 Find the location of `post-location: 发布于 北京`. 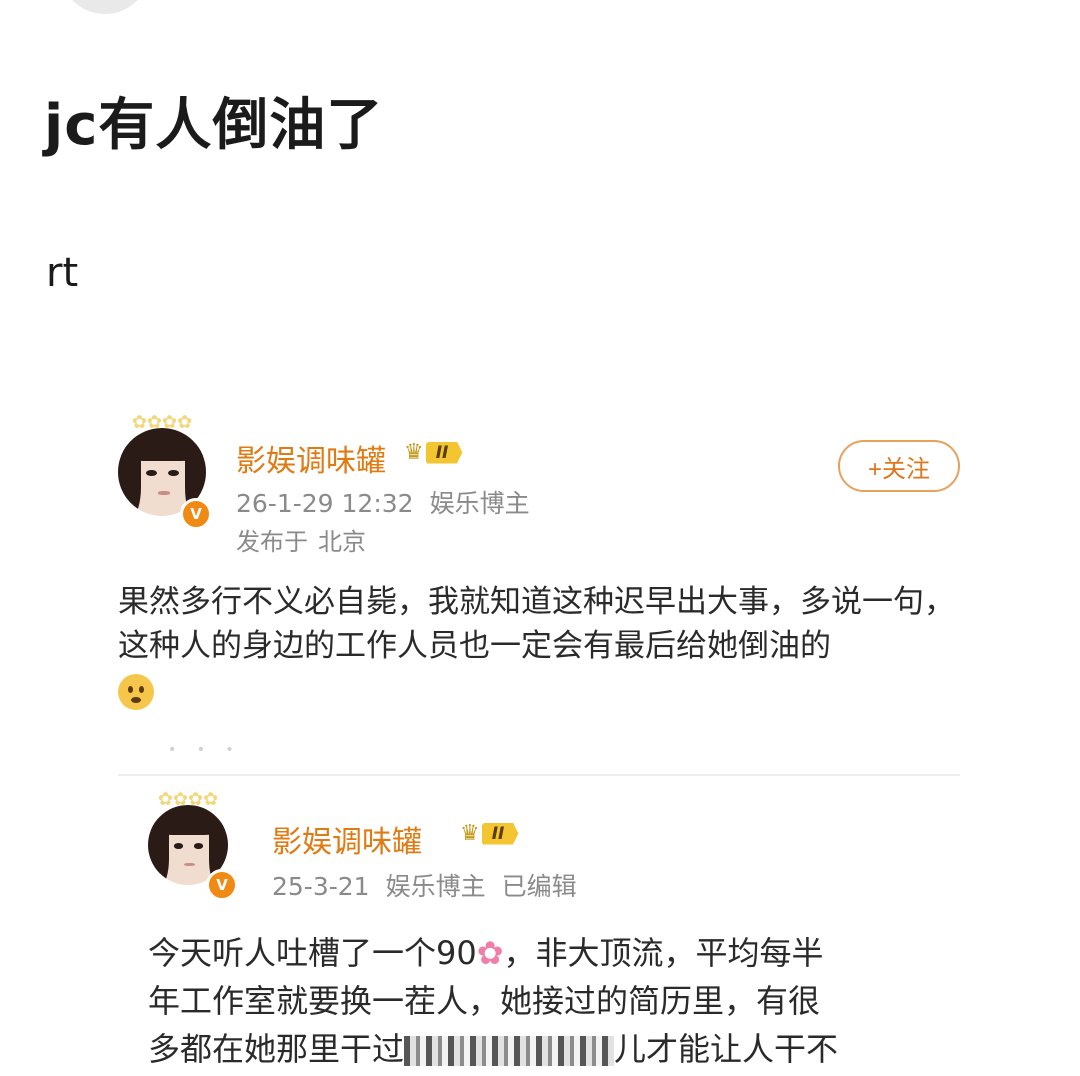

post-location: 发布于 北京 is located at coordinates (301, 539).